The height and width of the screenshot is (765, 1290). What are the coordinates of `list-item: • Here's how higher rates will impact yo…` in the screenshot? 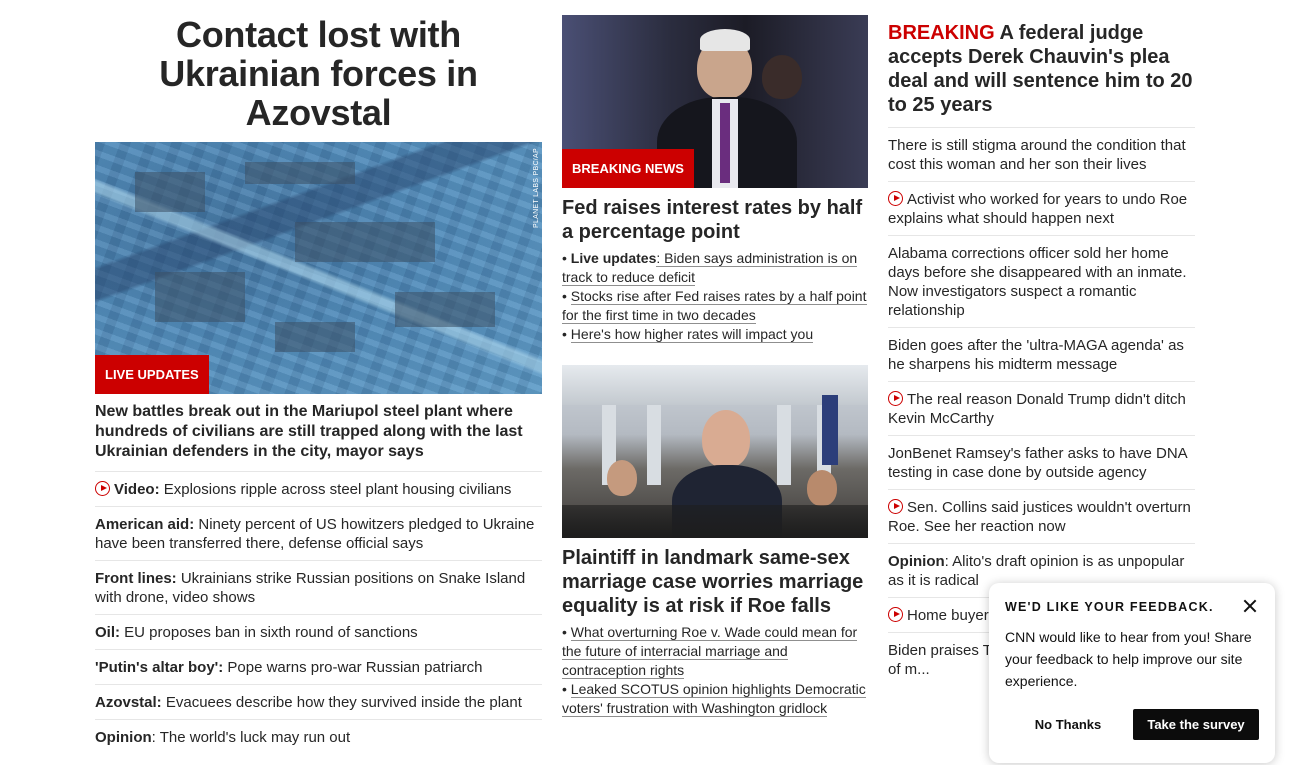 It's located at (715, 334).